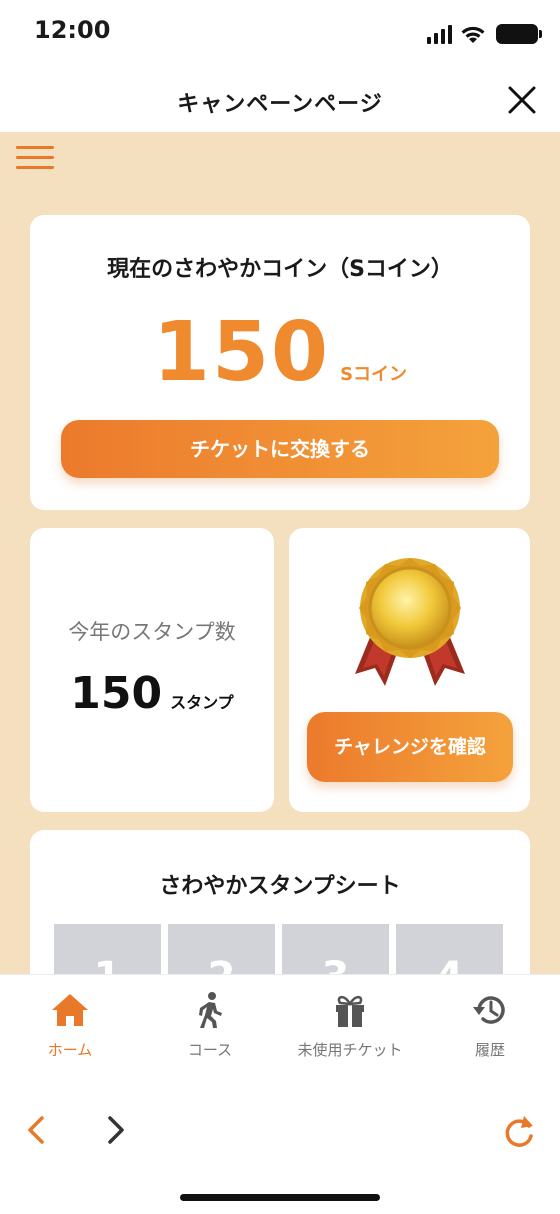 The width and height of the screenshot is (560, 1214). What do you see at coordinates (489, 1050) in the screenshot?
I see `tab-history-label: 履歴` at bounding box center [489, 1050].